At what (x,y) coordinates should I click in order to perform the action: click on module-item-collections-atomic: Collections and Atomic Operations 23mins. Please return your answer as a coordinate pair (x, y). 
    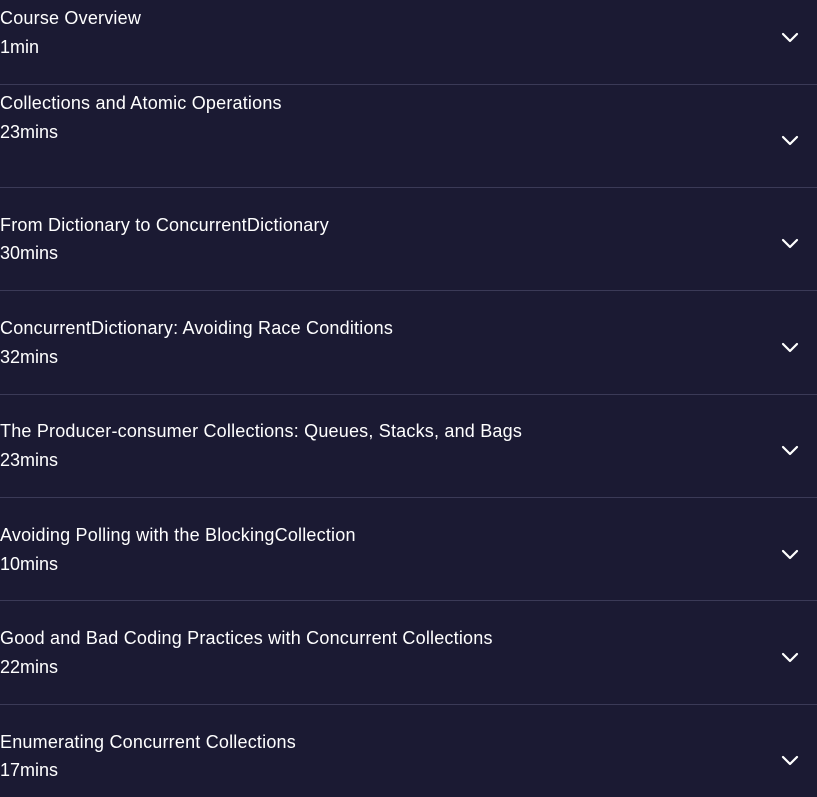
    Looking at the image, I should click on (408, 136).